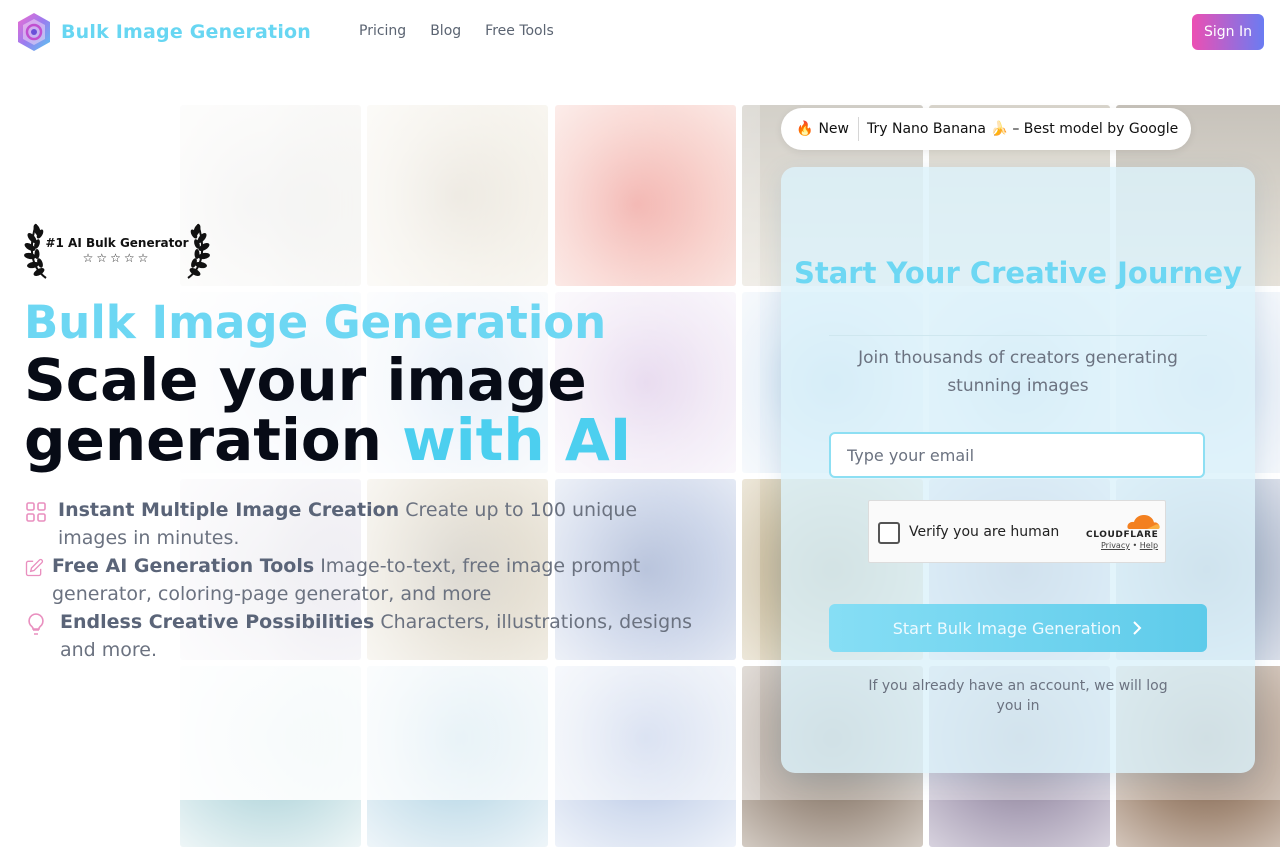 The image size is (1280, 847). What do you see at coordinates (315, 322) in the screenshot?
I see `hero-kicker: Bulk Image Generation` at bounding box center [315, 322].